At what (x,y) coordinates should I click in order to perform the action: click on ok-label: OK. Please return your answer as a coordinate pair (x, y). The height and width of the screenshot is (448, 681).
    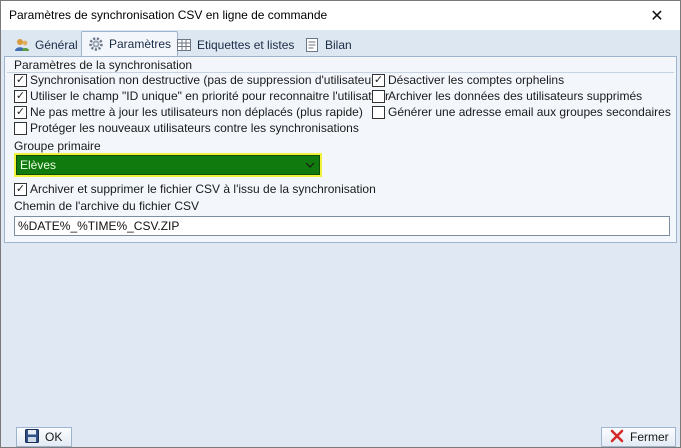
    Looking at the image, I should click on (54, 437).